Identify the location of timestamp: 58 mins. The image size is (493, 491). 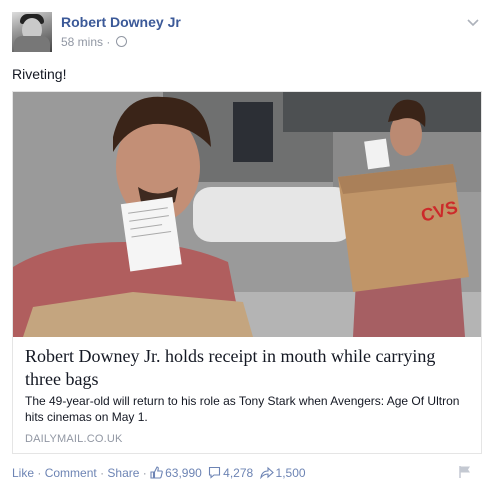
(82, 42).